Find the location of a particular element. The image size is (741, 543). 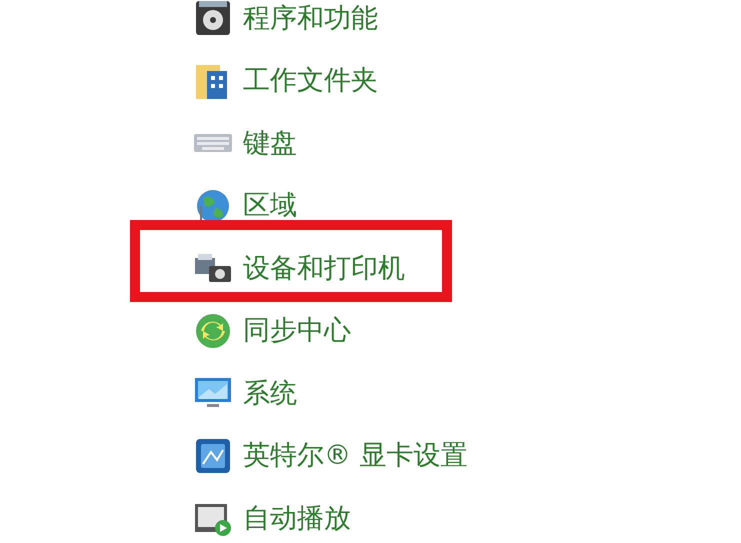

control-panel-link: 工作文件夹 is located at coordinates (310, 80).